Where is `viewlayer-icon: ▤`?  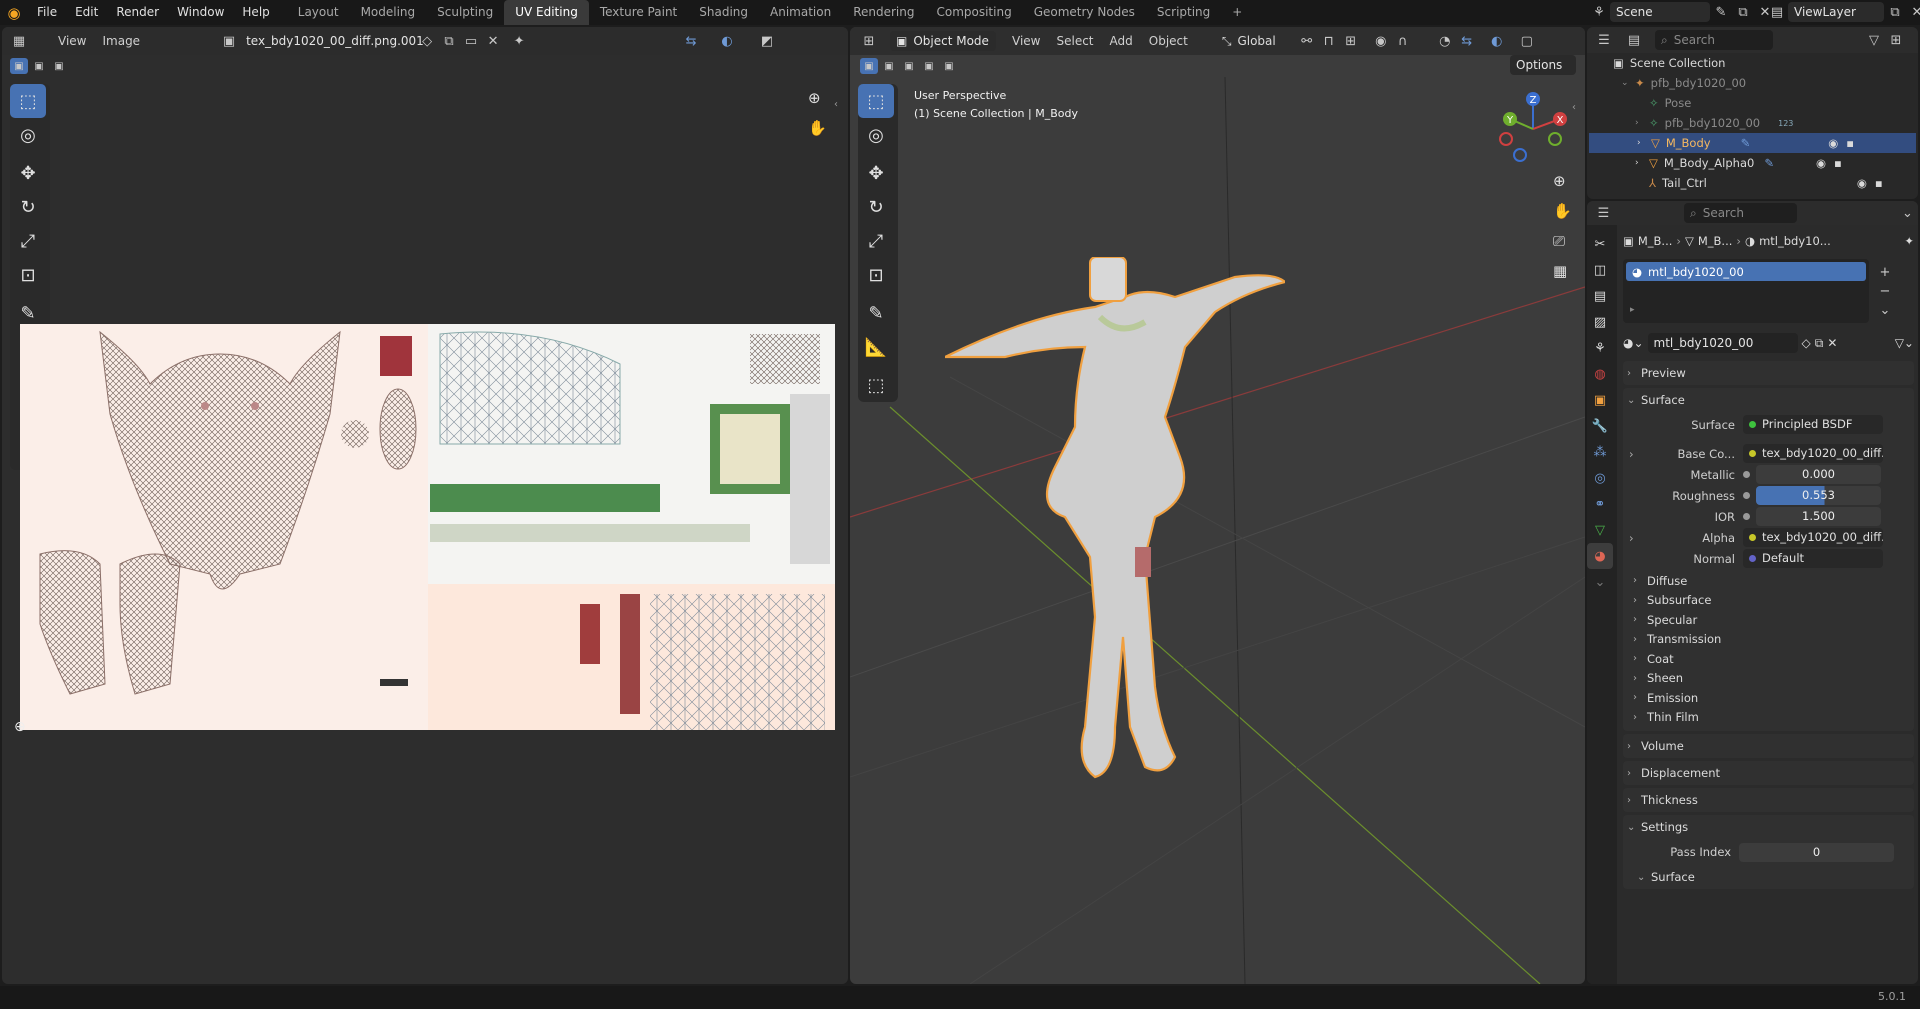
viewlayer-icon: ▤ is located at coordinates (1777, 12).